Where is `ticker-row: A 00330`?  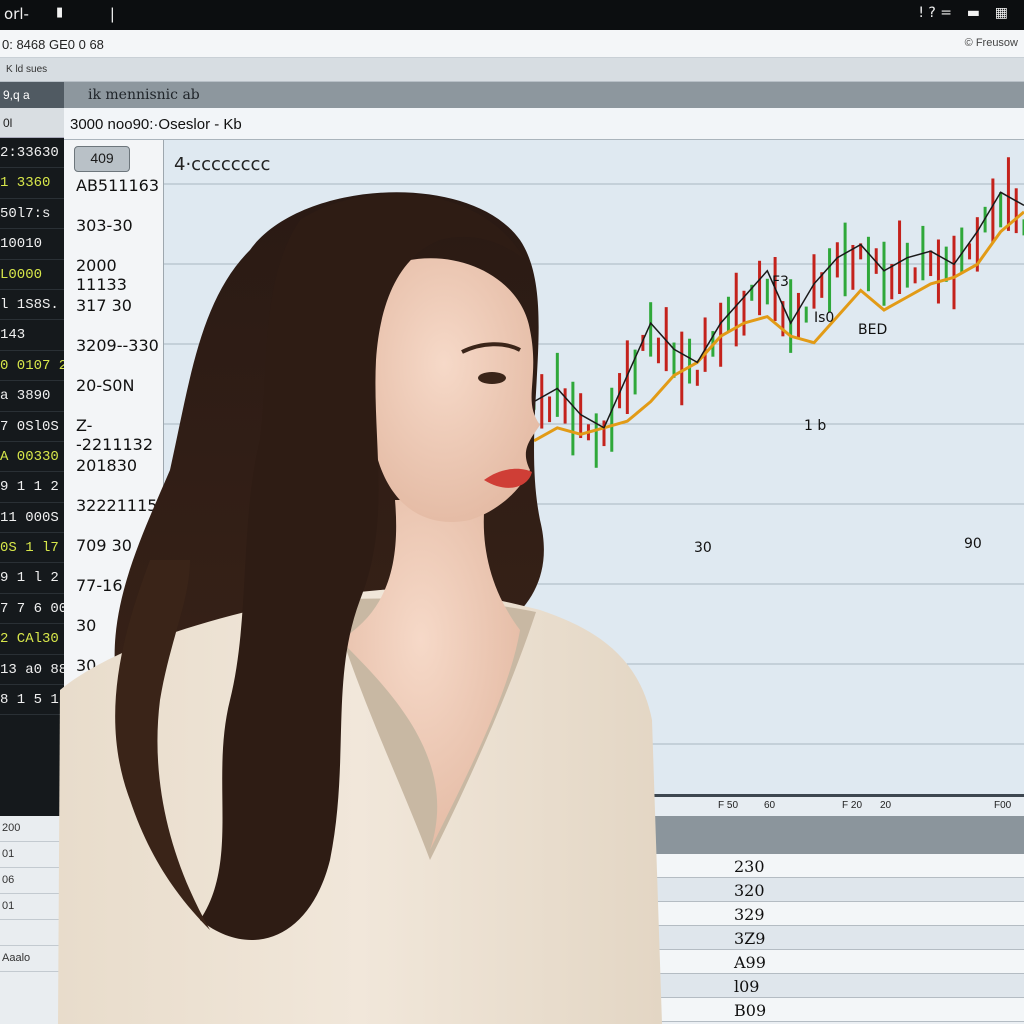
ticker-row: A 00330 is located at coordinates (32, 457).